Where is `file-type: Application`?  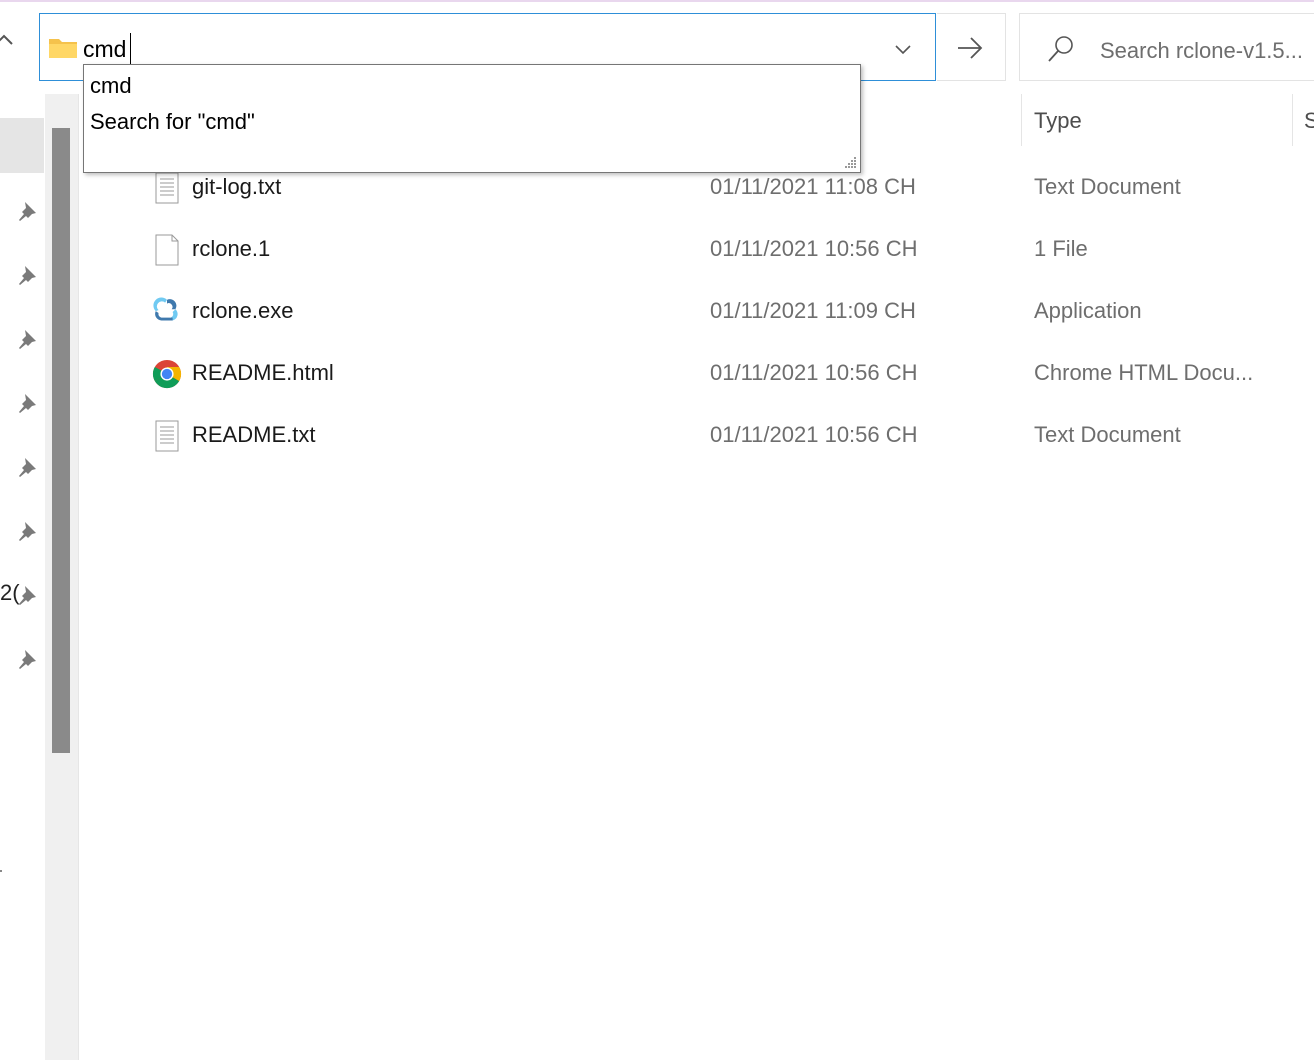 file-type: Application is located at coordinates (1088, 310).